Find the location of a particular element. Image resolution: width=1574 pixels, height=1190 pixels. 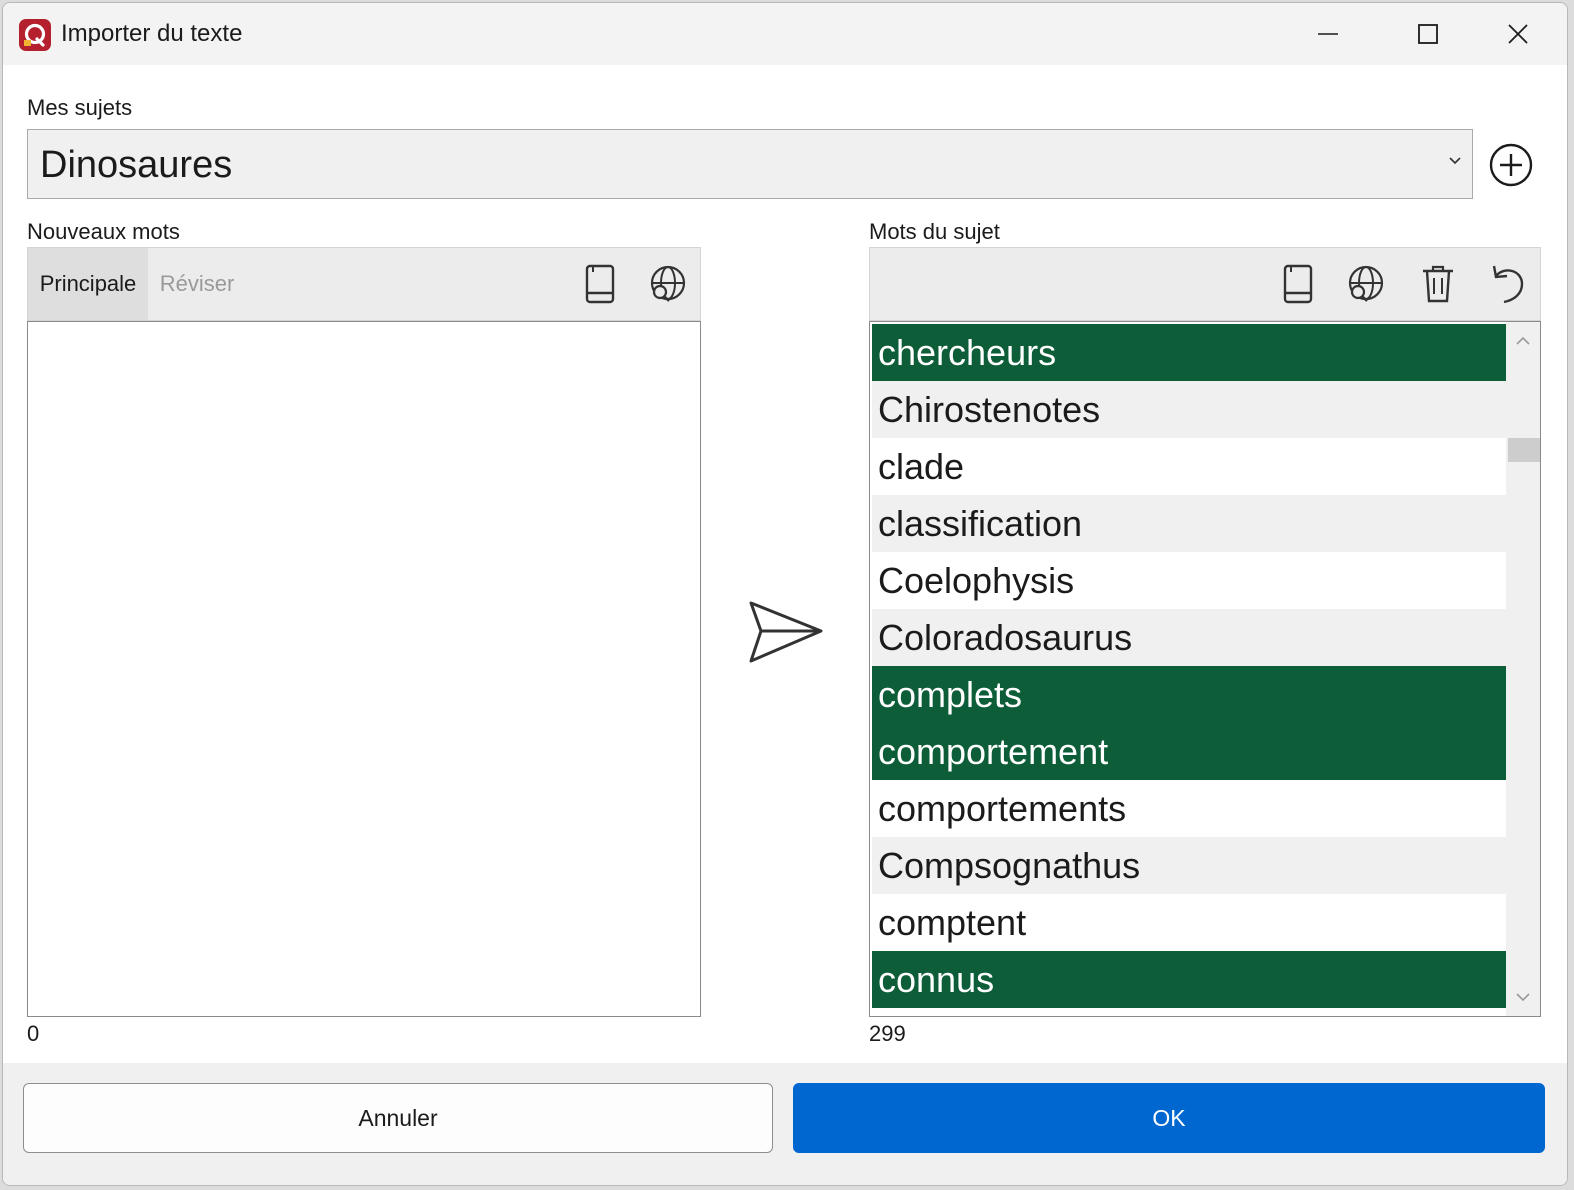

subject-select-value: Dinosaures is located at coordinates (136, 165).